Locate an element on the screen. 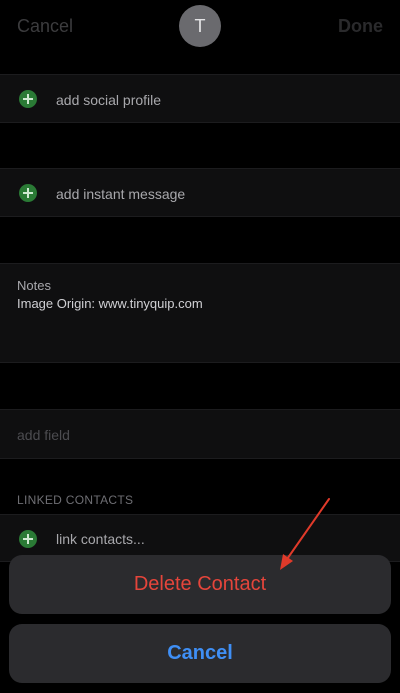 This screenshot has height=693, width=400. add-field-row: add field is located at coordinates (200, 434).